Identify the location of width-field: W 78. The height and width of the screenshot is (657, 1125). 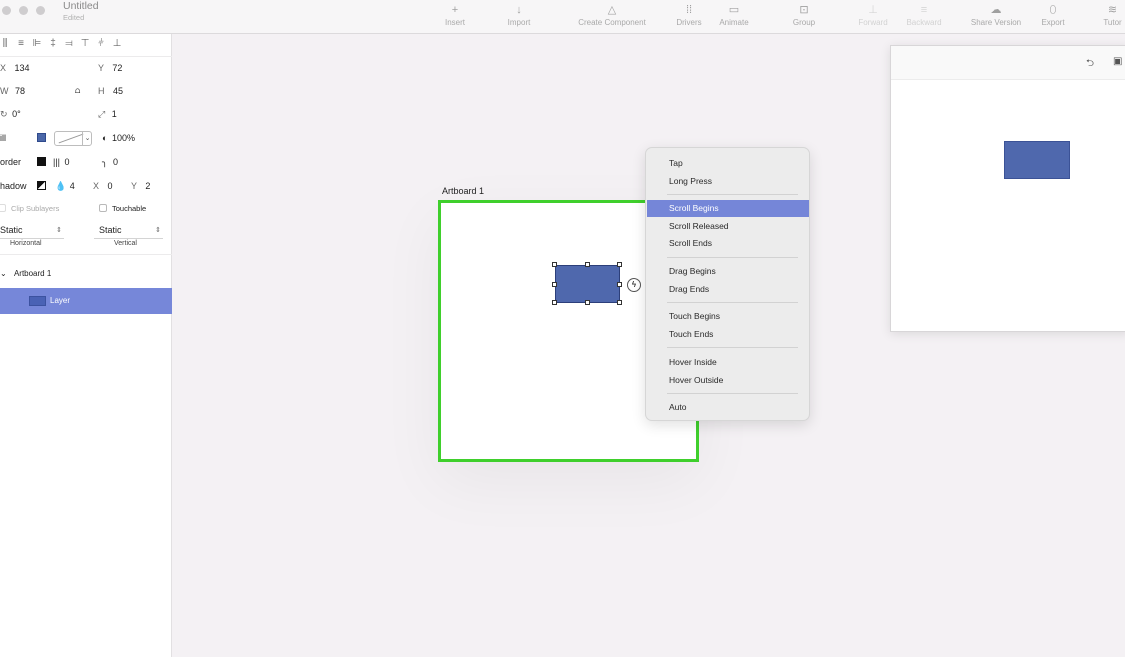
(12, 91).